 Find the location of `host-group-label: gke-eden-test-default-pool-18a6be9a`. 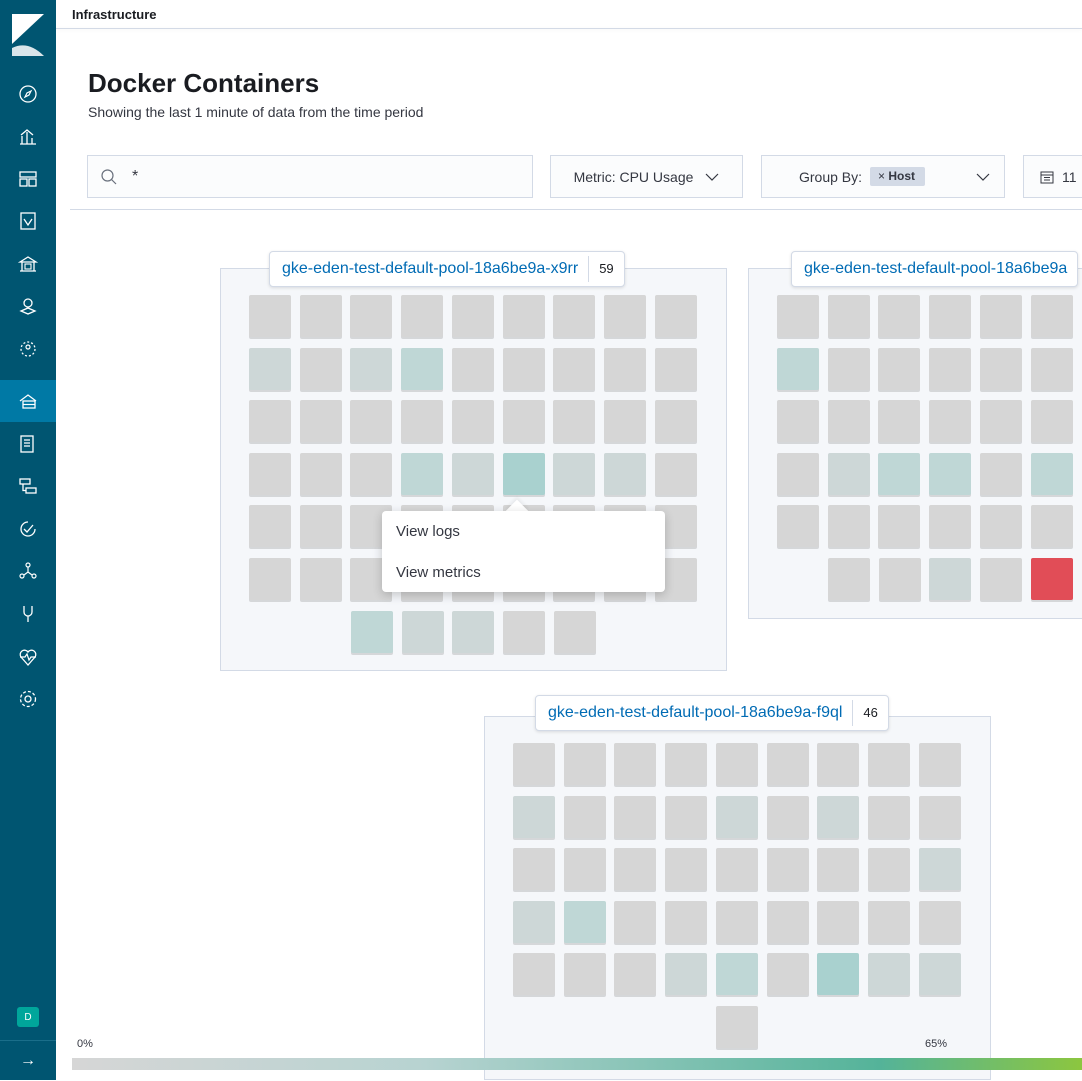

host-group-label: gke-eden-test-default-pool-18a6be9a is located at coordinates (934, 269).